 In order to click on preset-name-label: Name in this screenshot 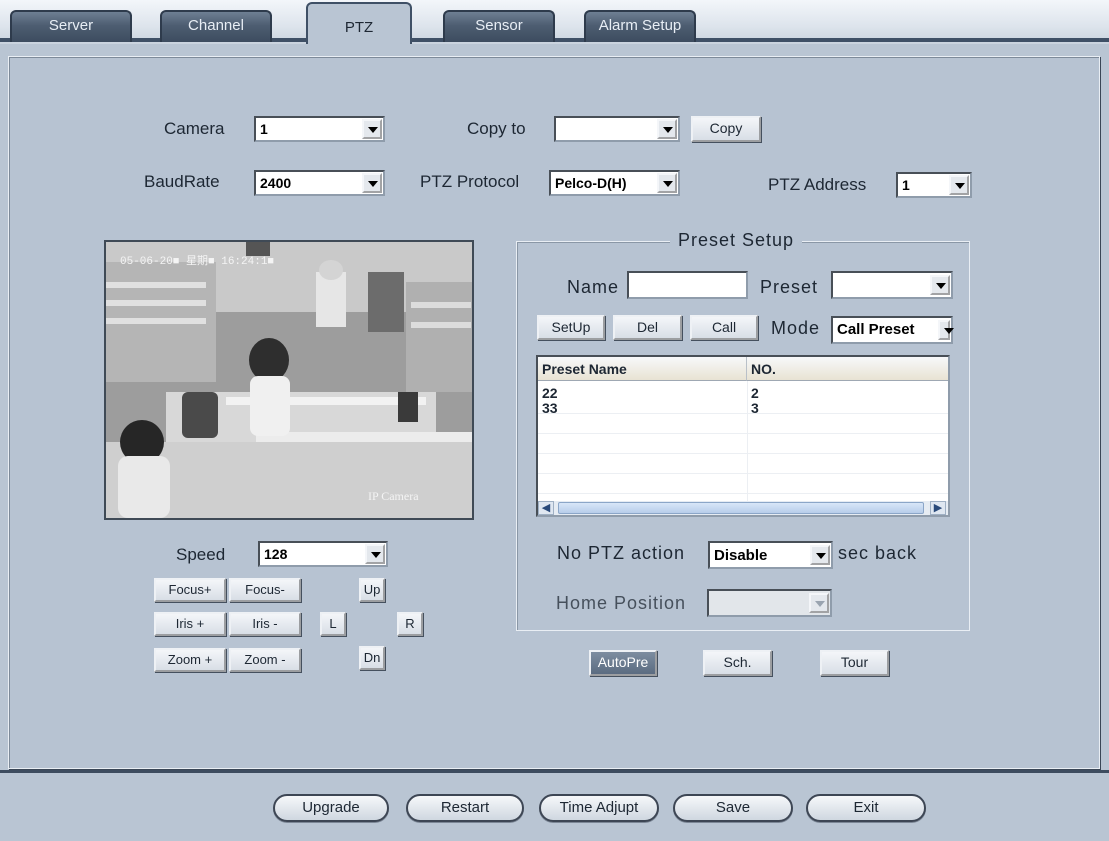, I will do `click(593, 287)`.